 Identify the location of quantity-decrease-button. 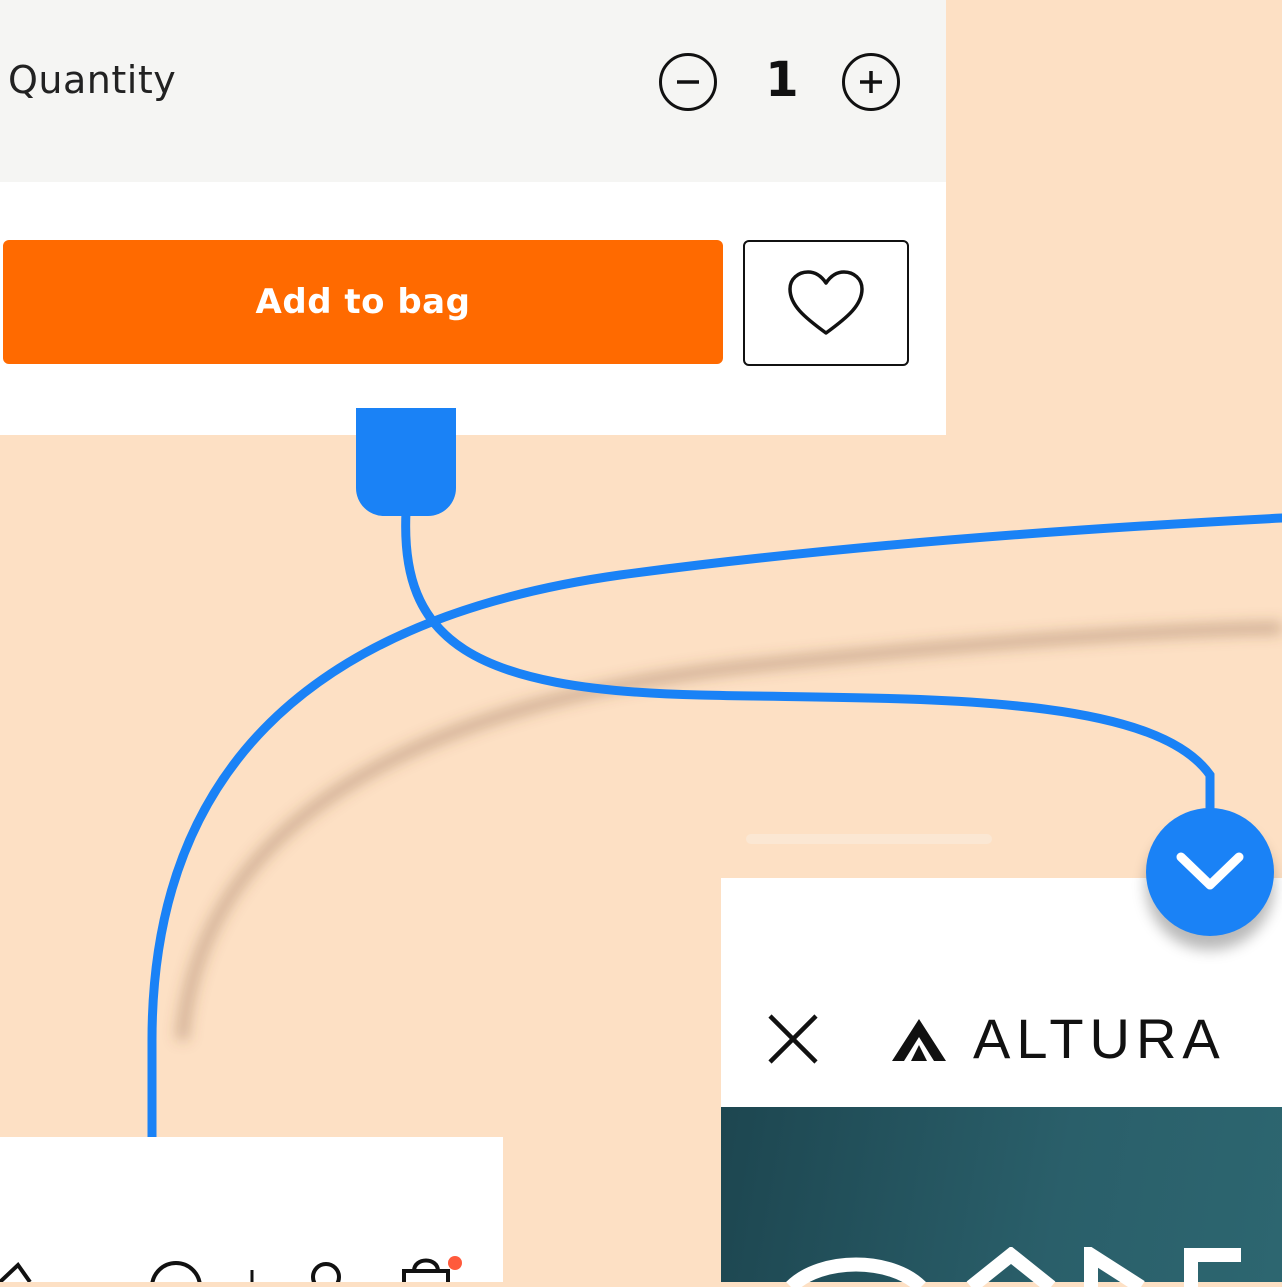
(688, 82).